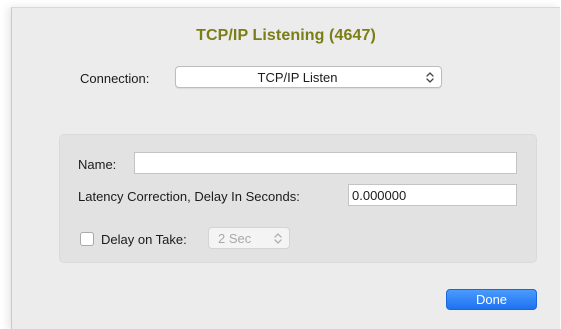 The width and height of the screenshot is (561, 329). I want to click on name-label: Name:, so click(97, 164).